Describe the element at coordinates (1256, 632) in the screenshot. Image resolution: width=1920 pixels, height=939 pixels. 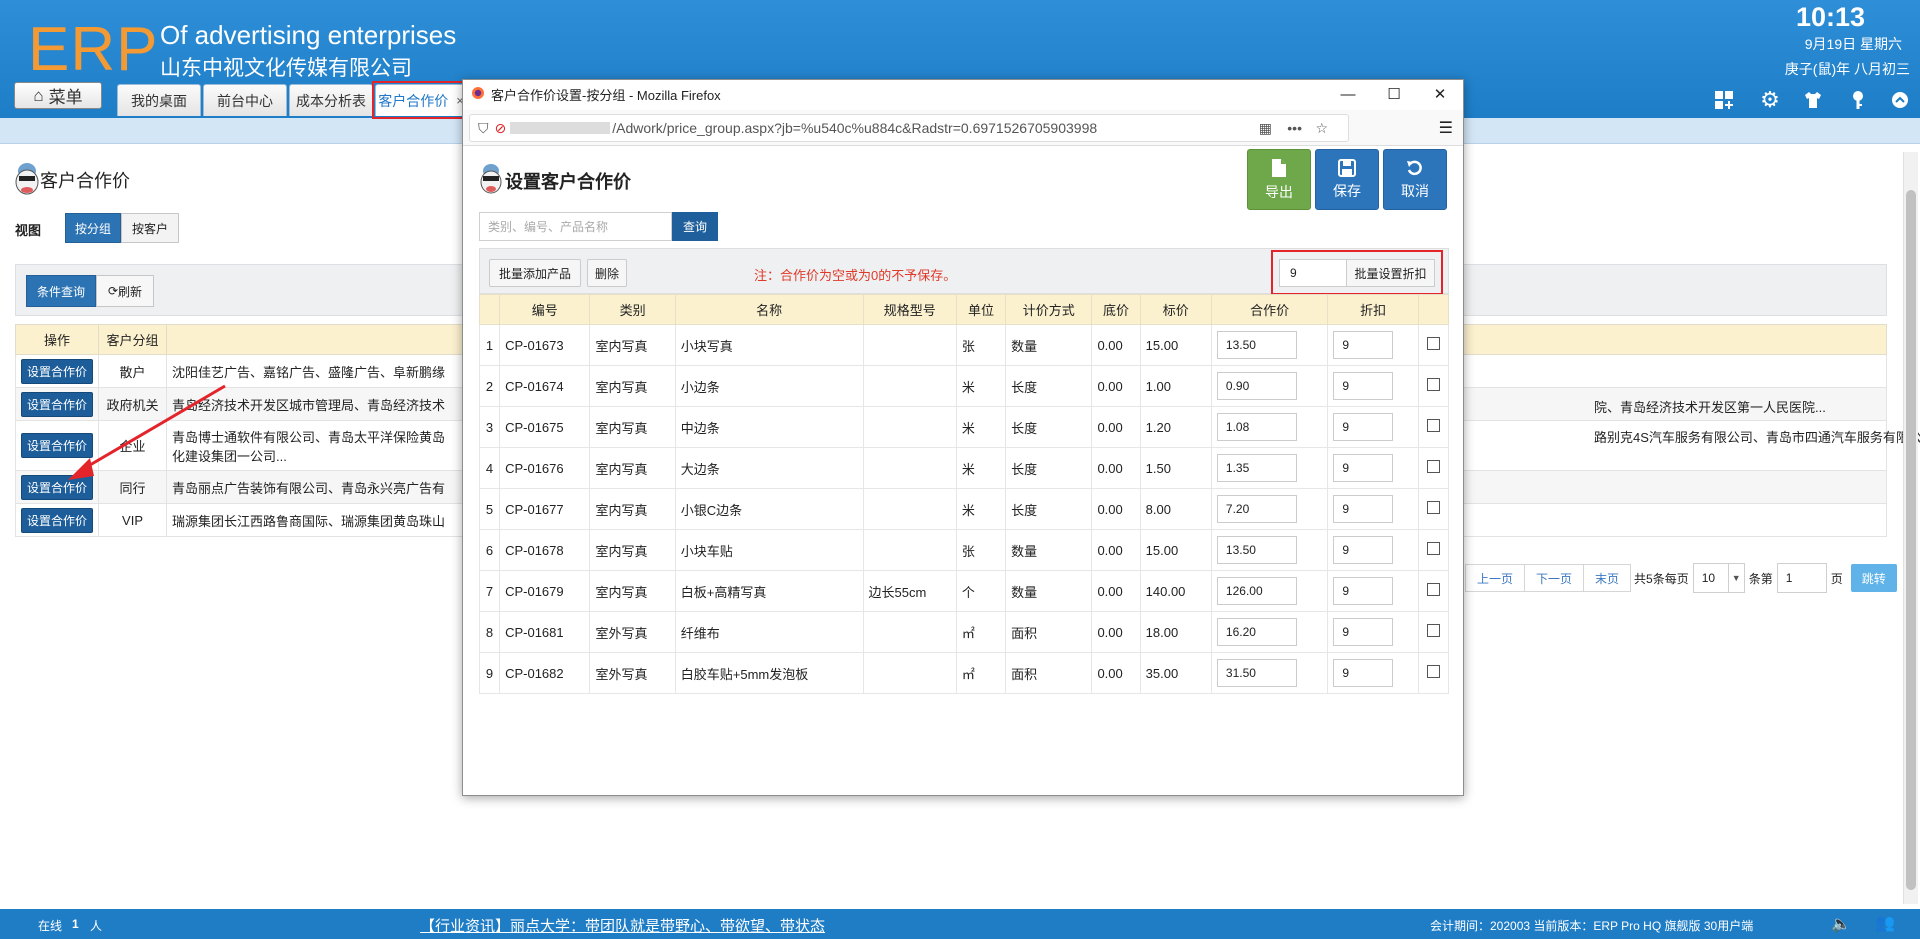
I see `coop-price-input: 16.20` at that location.